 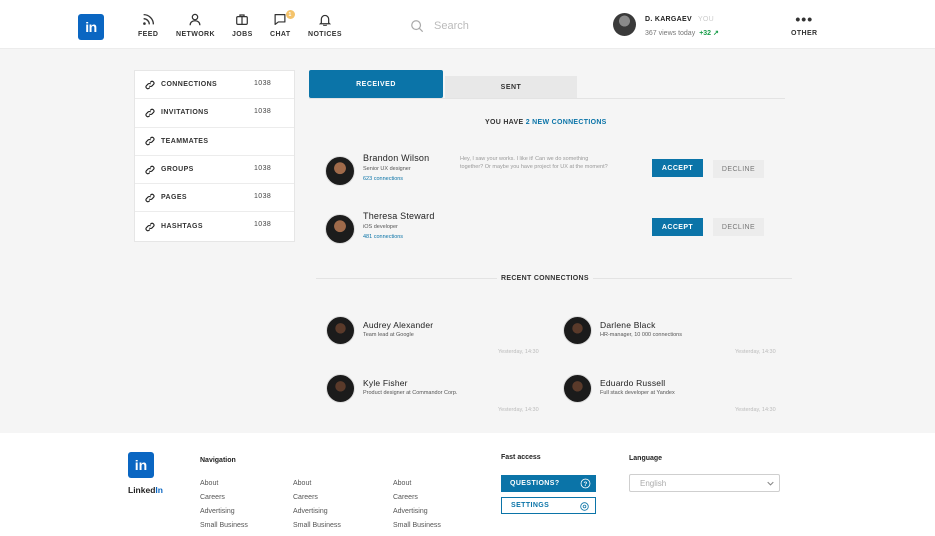 What do you see at coordinates (195, 19) in the screenshot?
I see `user-icon` at bounding box center [195, 19].